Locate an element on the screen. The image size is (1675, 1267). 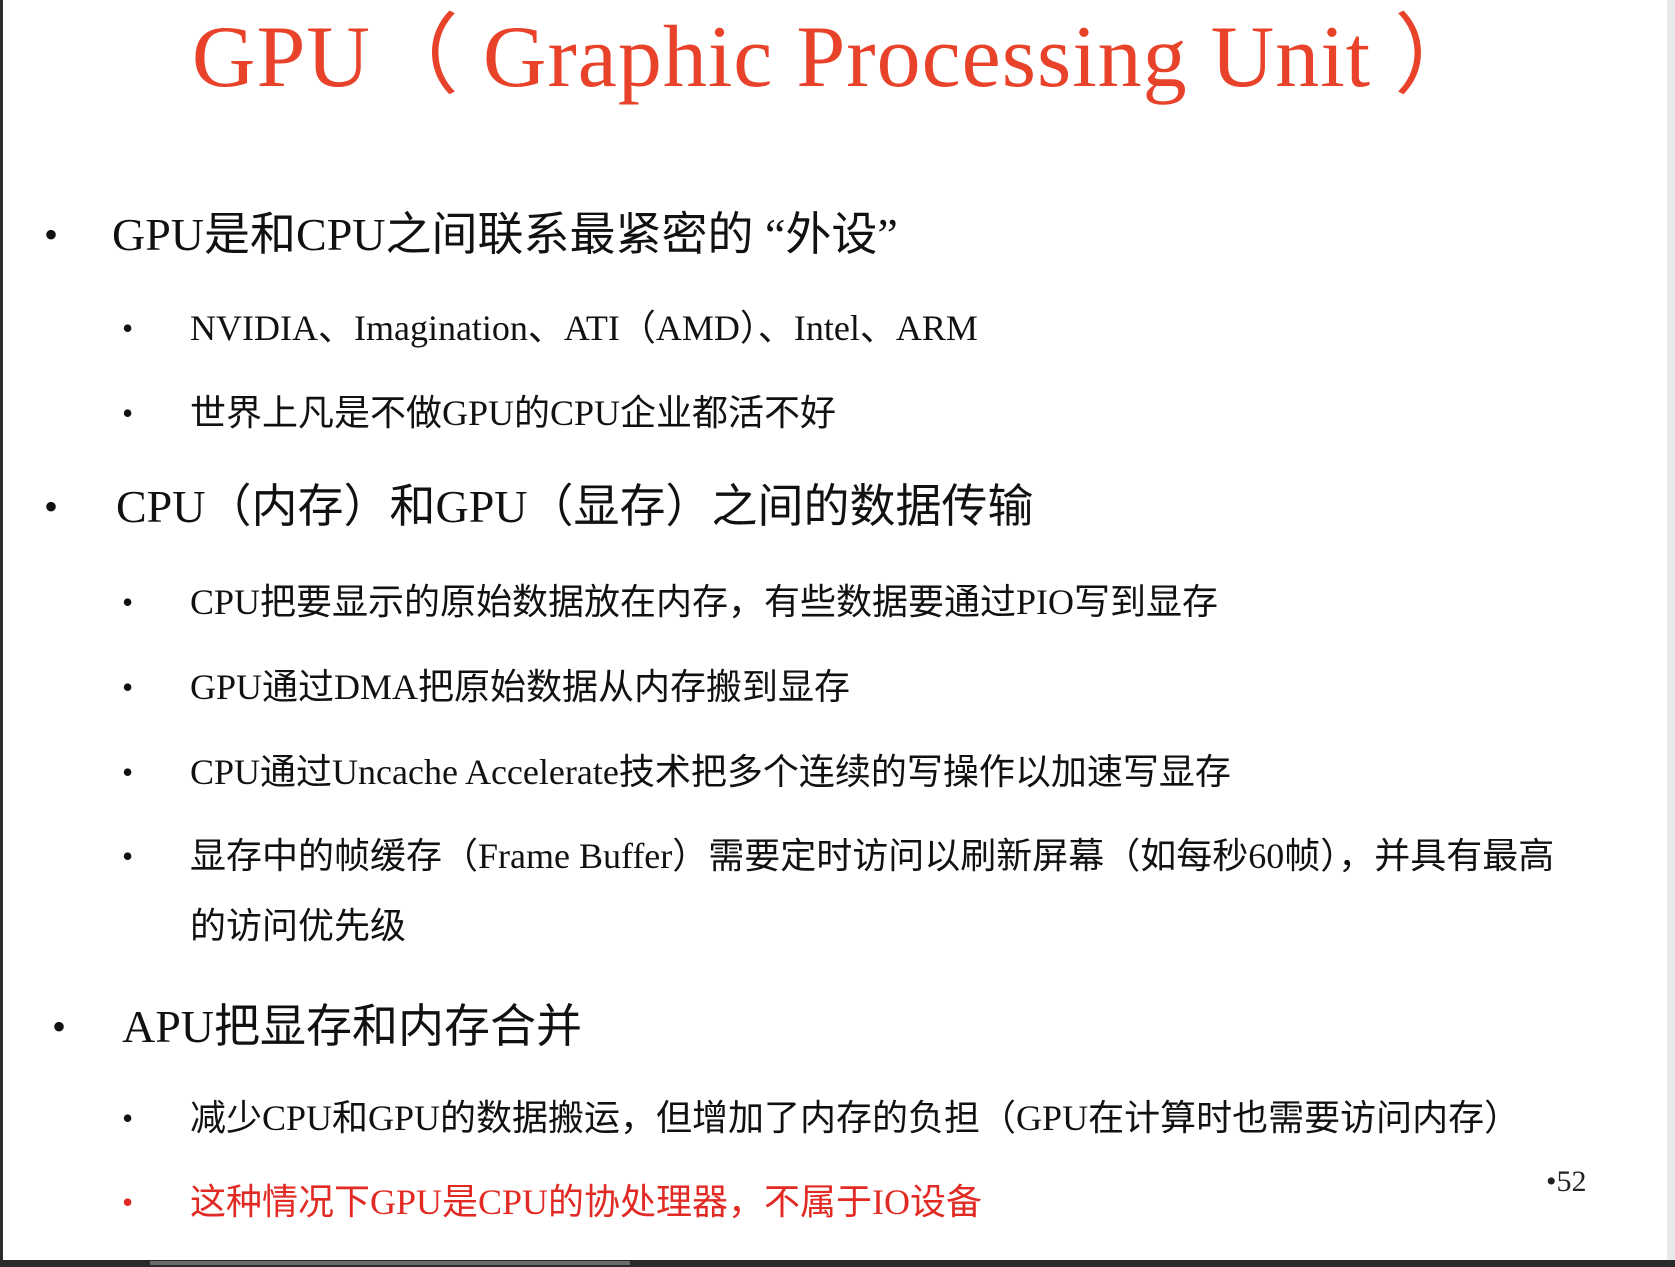
list-item-dma: GPU通过DMA把原始数据从内存搬到显存 is located at coordinates (520, 687).